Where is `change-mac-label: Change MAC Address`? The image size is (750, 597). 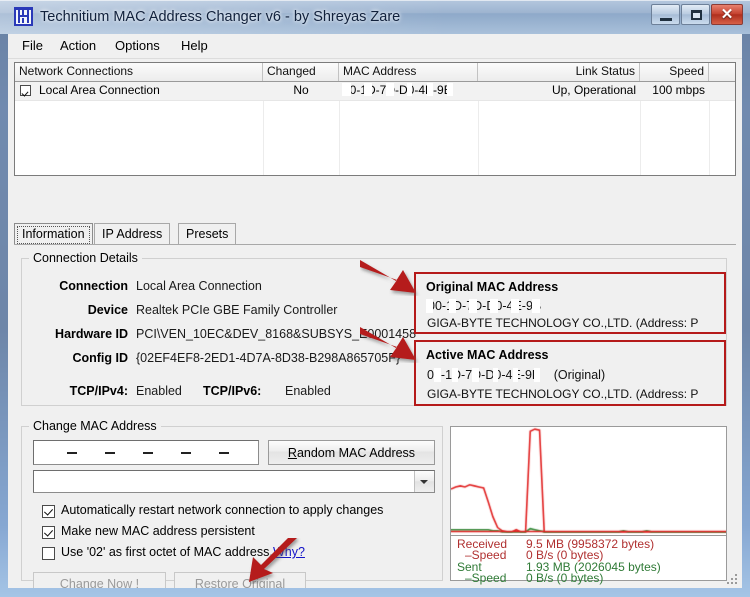
change-mac-label: Change MAC Address is located at coordinates (95, 426).